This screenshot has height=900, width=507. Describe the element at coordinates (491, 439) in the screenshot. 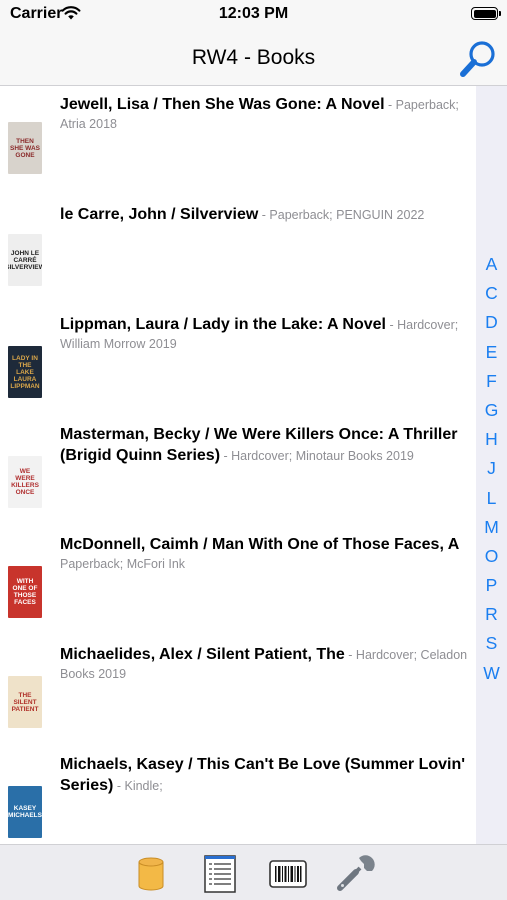

I see `index-letter-h: H` at that location.